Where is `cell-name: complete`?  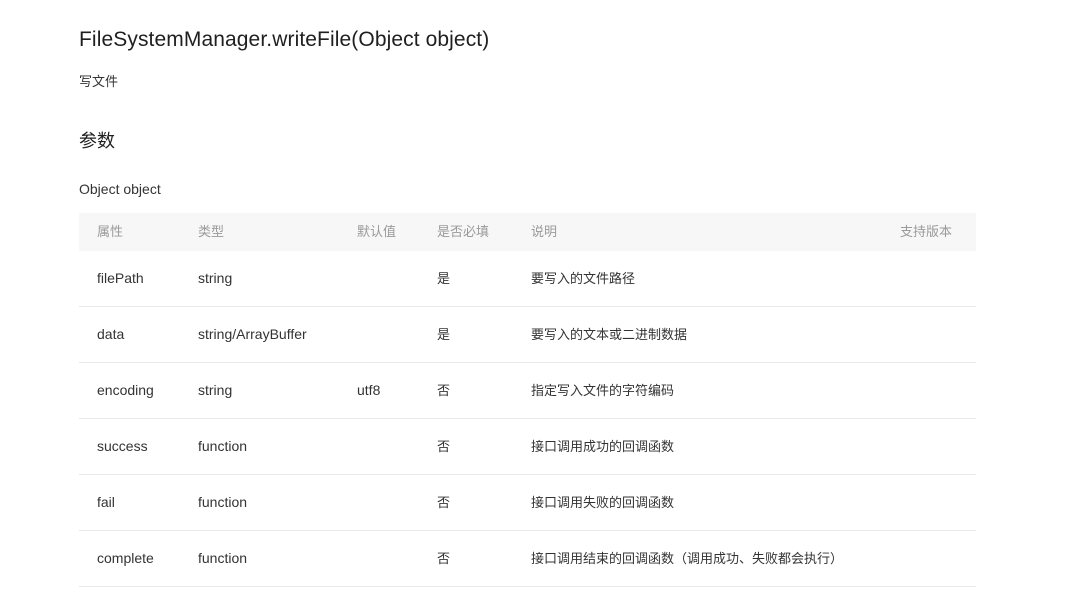
cell-name: complete is located at coordinates (125, 558).